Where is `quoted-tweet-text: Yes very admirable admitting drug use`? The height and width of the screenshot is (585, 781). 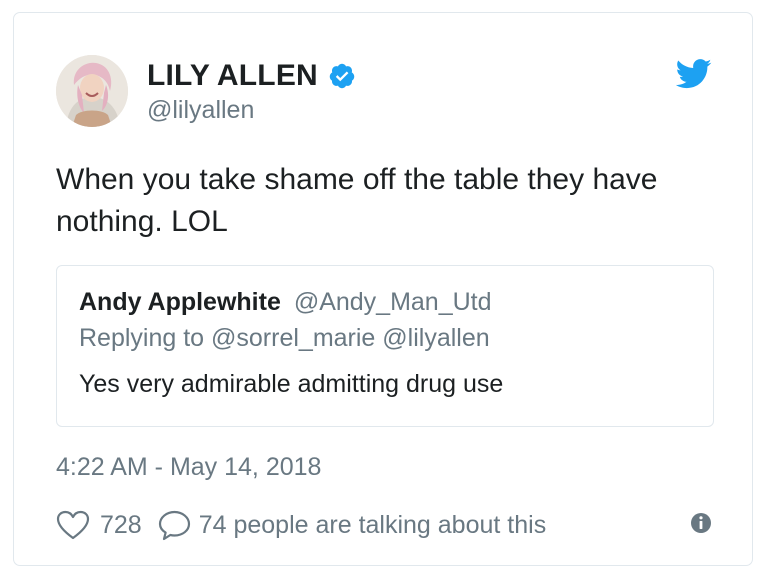
quoted-tweet-text: Yes very admirable admitting drug use is located at coordinates (291, 384).